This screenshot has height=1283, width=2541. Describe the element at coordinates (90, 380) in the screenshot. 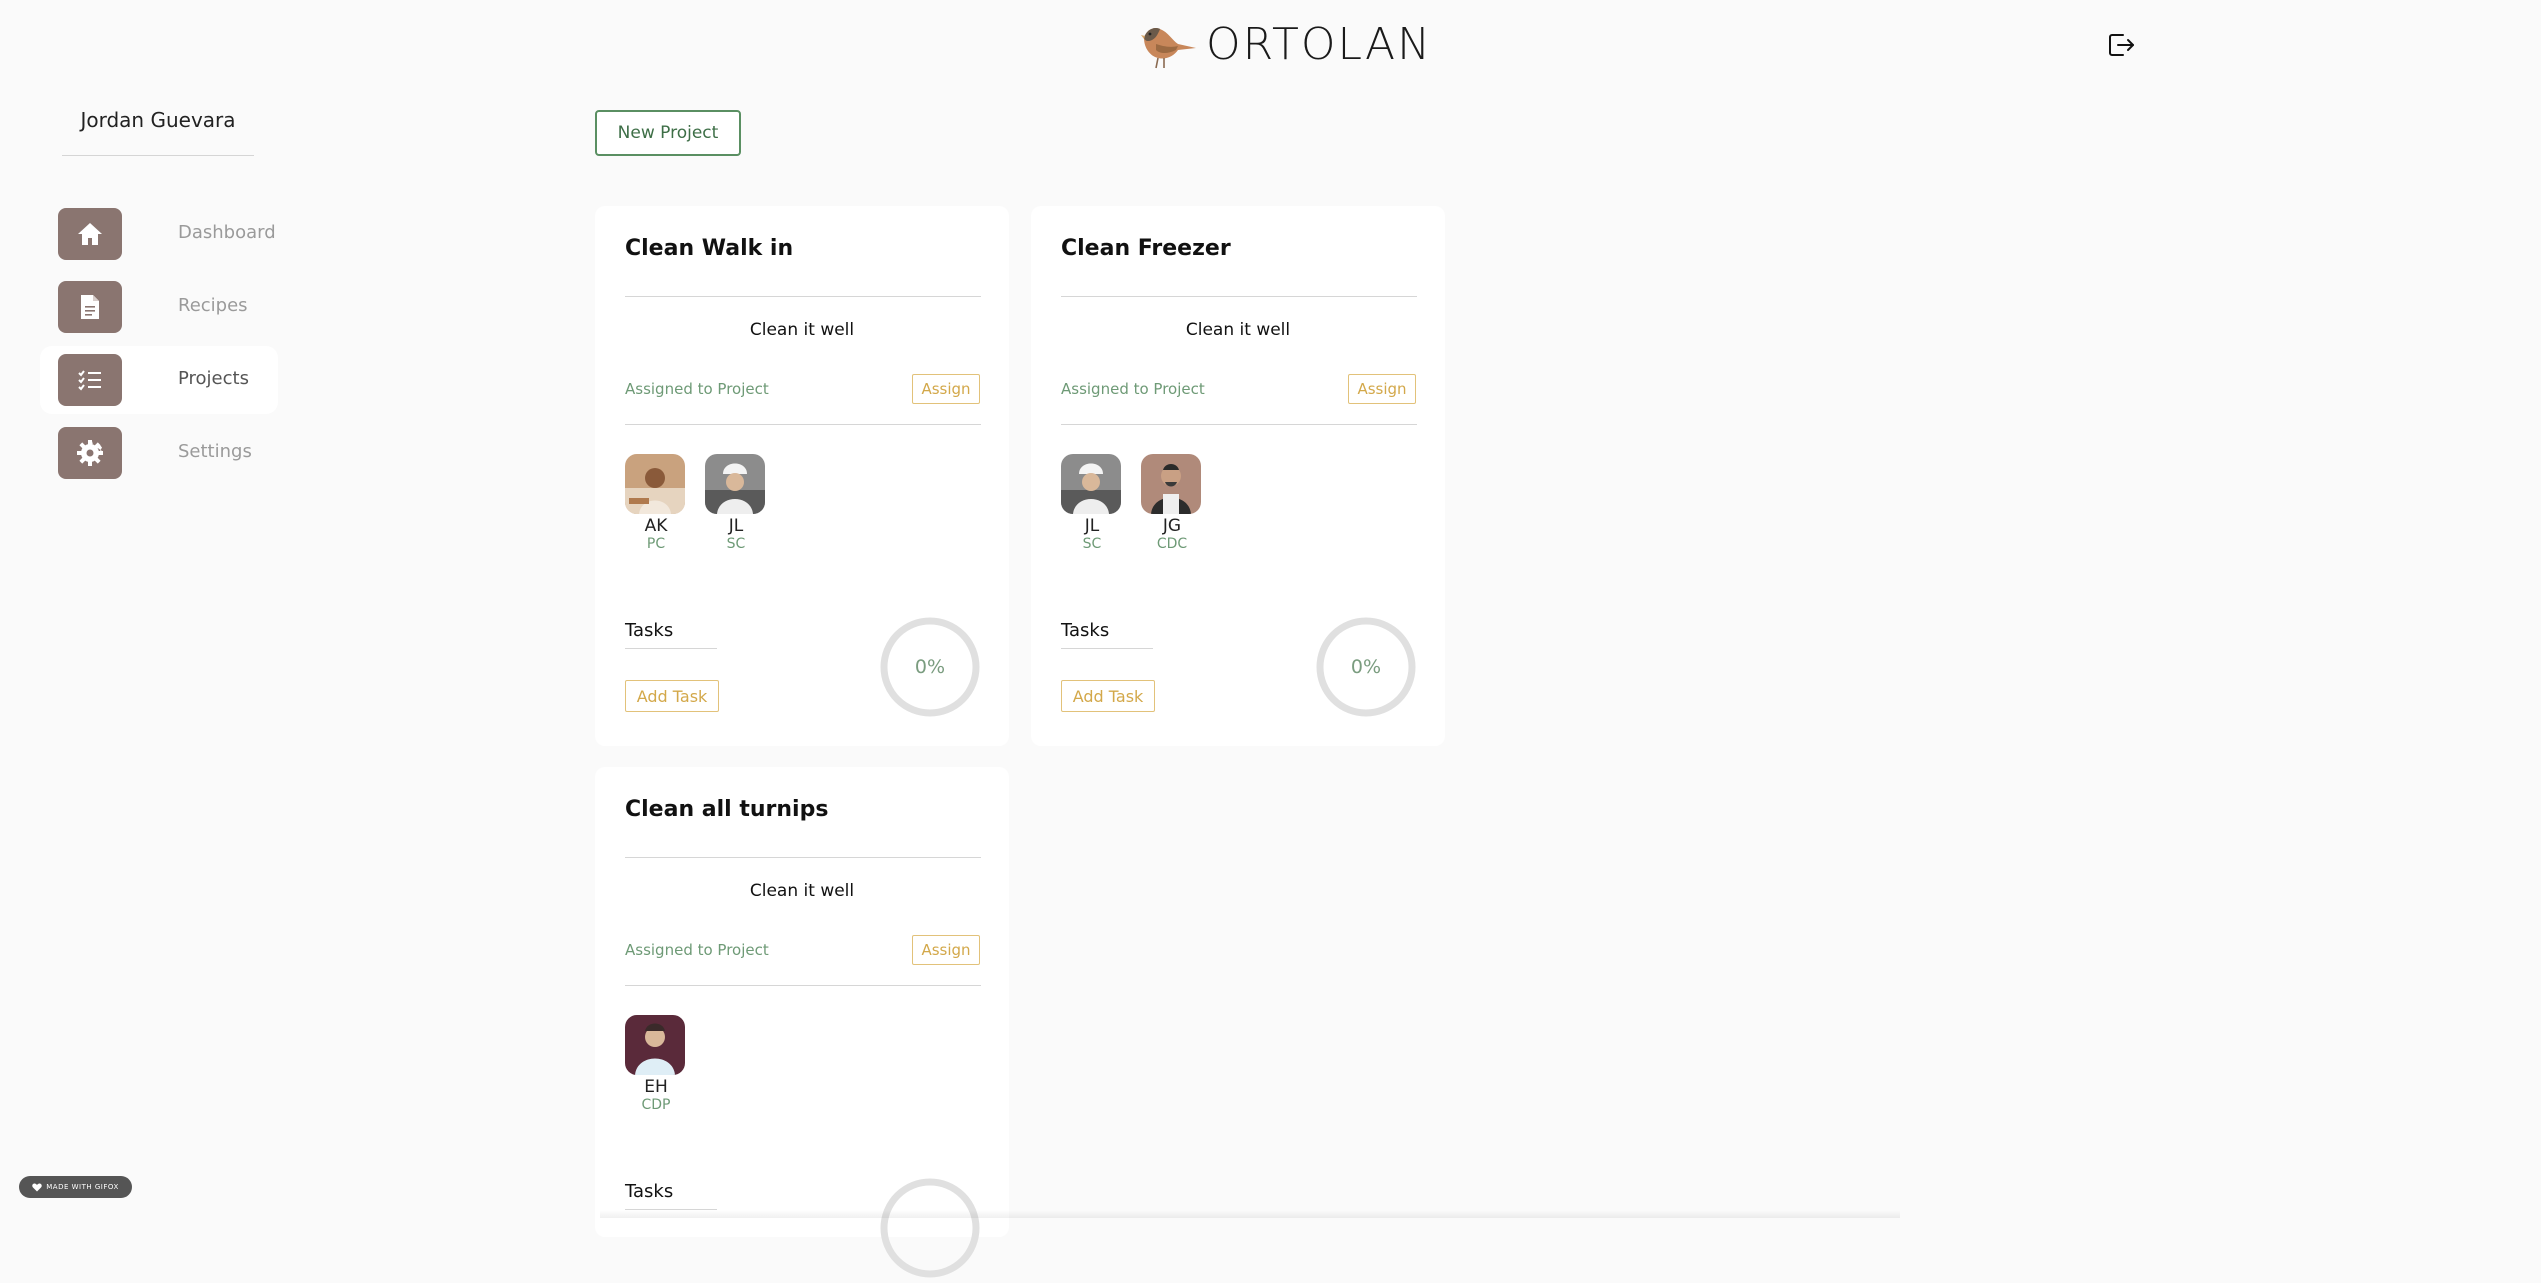

I see `list-icon` at that location.